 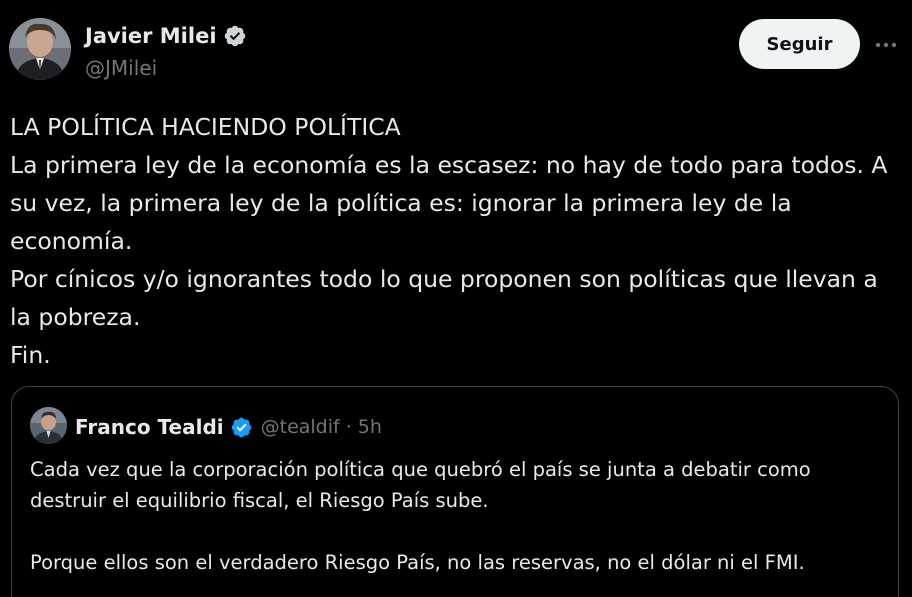 I want to click on quoted-author-handle: @tealdif, so click(x=300, y=427).